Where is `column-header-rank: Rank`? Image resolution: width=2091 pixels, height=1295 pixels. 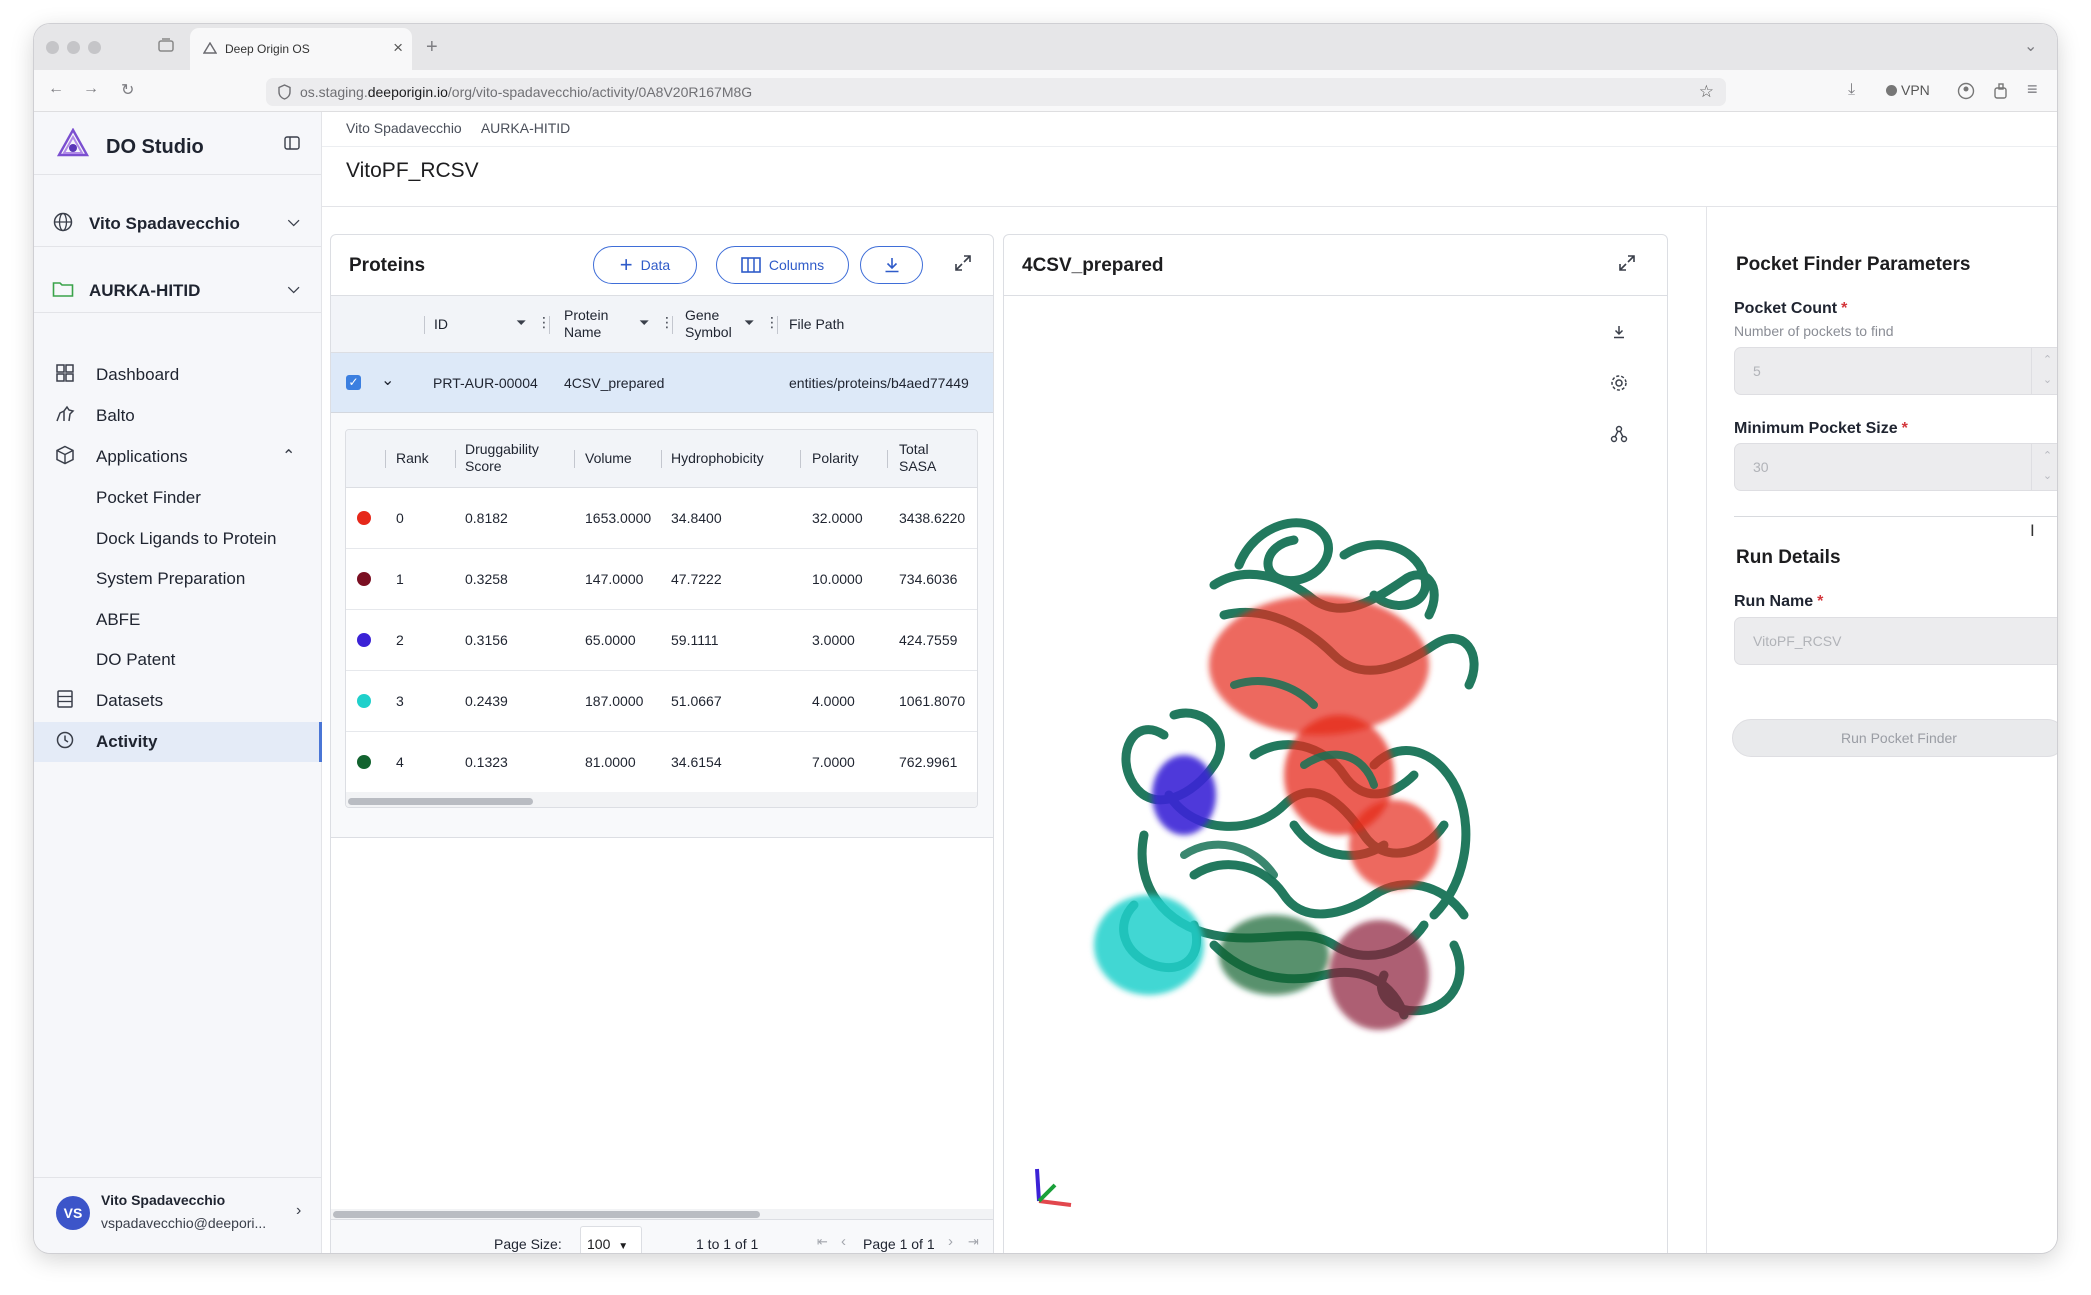
column-header-rank: Rank is located at coordinates (412, 458).